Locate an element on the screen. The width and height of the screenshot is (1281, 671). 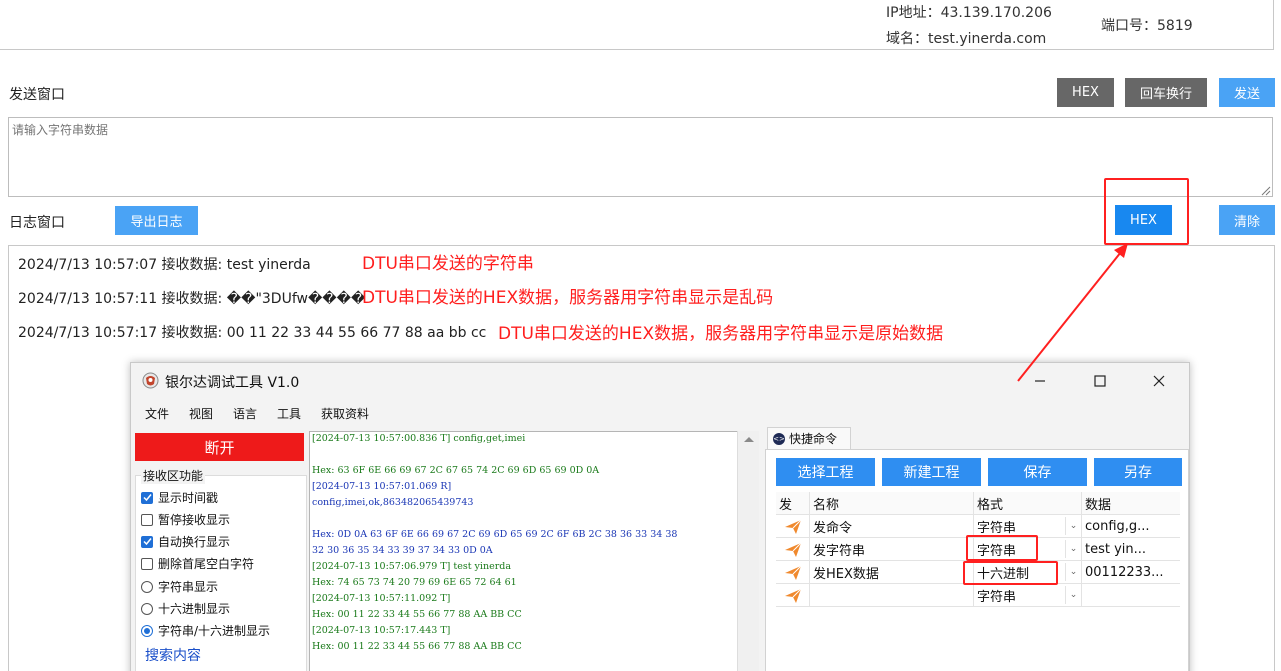
option-trim-whitespace: 删除首尾空白字符 is located at coordinates (197, 563).